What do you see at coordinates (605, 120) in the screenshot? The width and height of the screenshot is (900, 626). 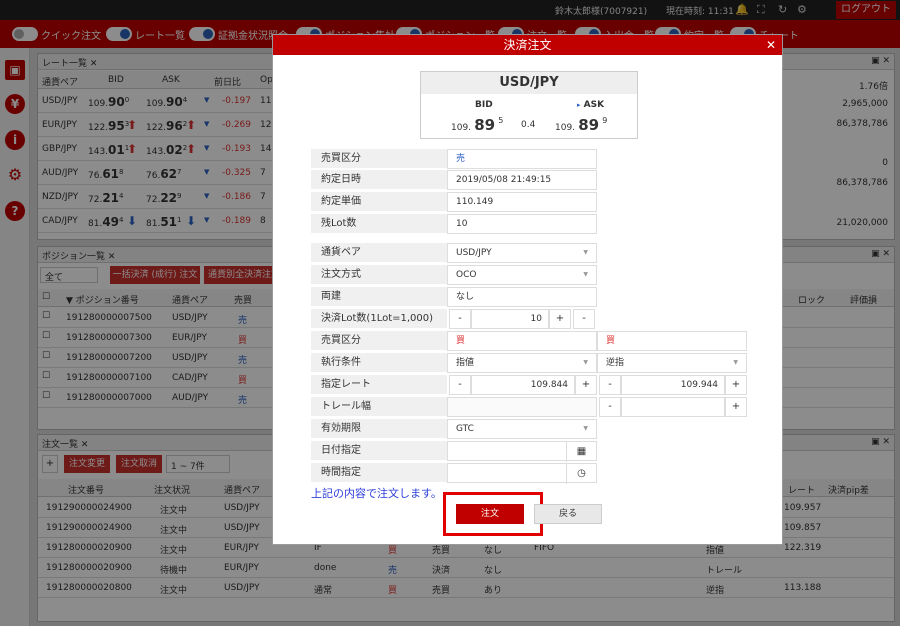 I see `price-pip: 9` at bounding box center [605, 120].